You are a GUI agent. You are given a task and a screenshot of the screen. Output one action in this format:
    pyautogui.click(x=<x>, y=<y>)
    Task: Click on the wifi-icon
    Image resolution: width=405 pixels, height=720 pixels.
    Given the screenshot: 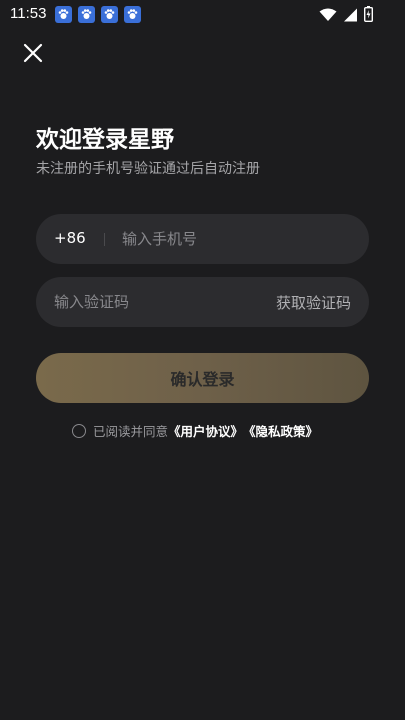 What is the action you would take?
    pyautogui.click(x=328, y=16)
    